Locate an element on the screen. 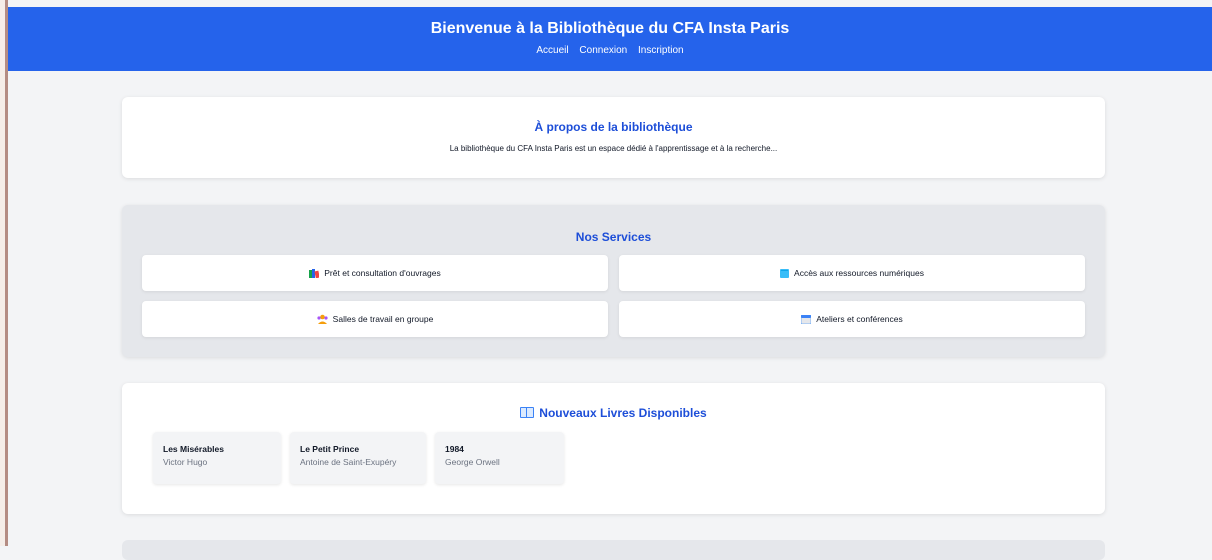  book-author: Victor Hugo is located at coordinates (185, 462).